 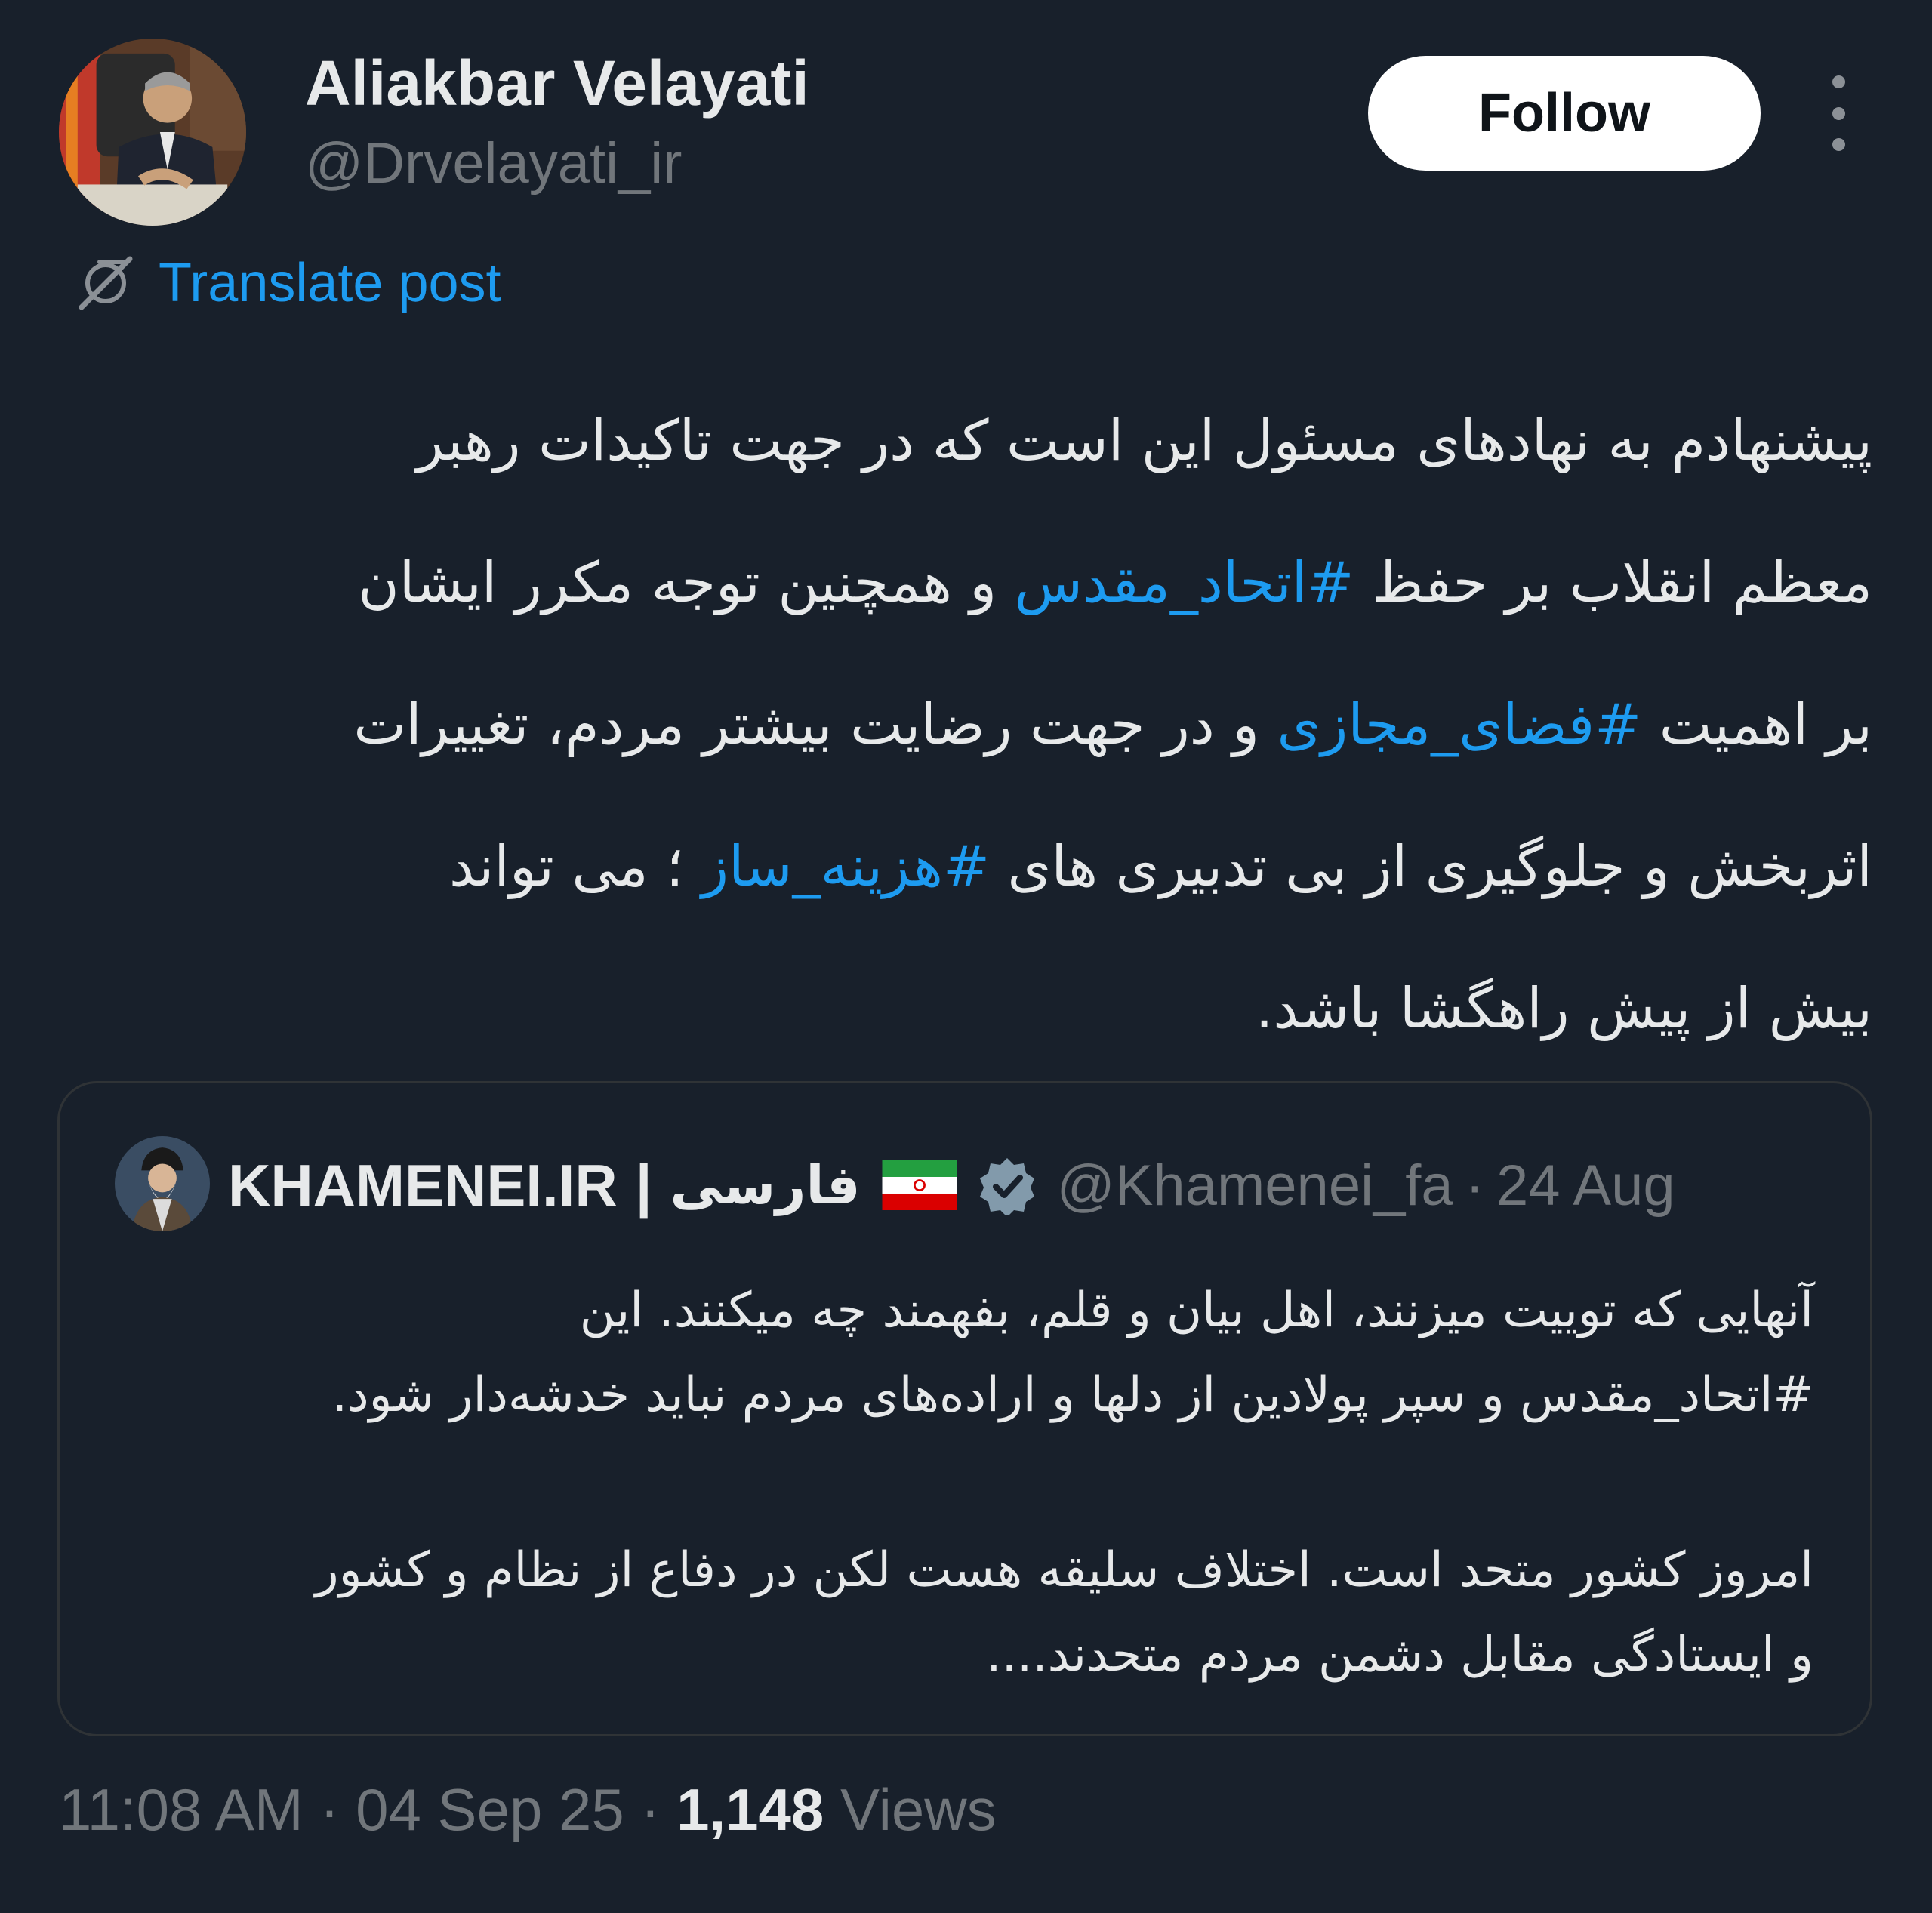 I want to click on author-handle: @Drvelayati_ir, so click(x=494, y=164).